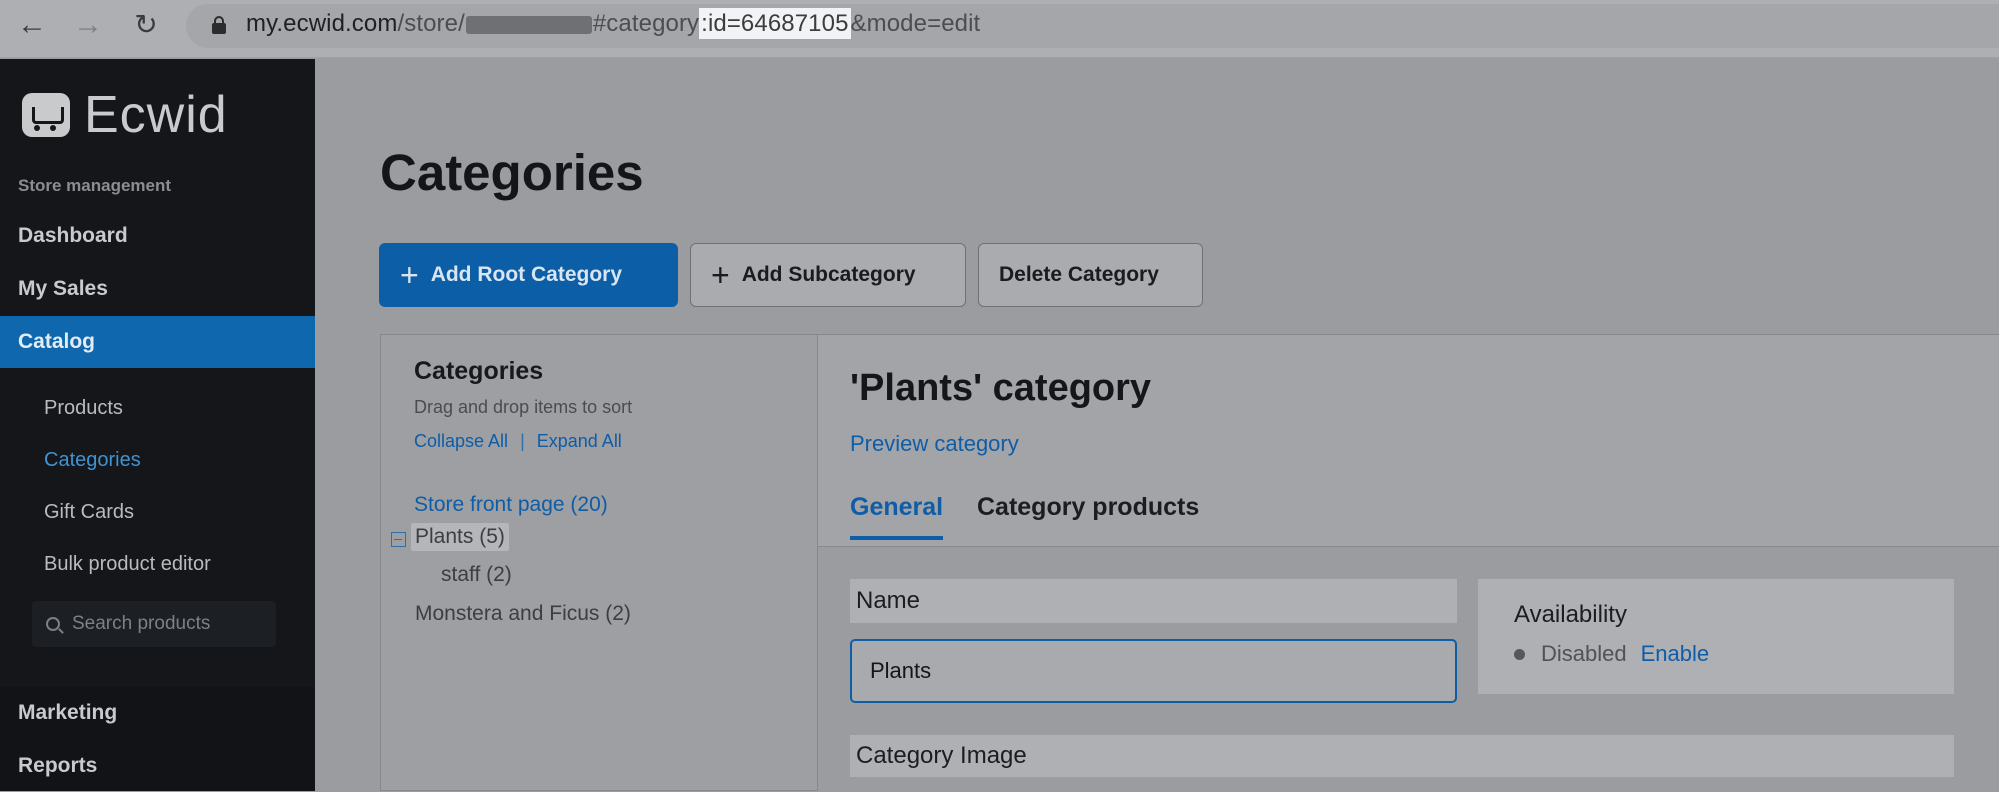 The image size is (1999, 792). What do you see at coordinates (157, 342) in the screenshot?
I see `sidebar-item-catalog: Catalog` at bounding box center [157, 342].